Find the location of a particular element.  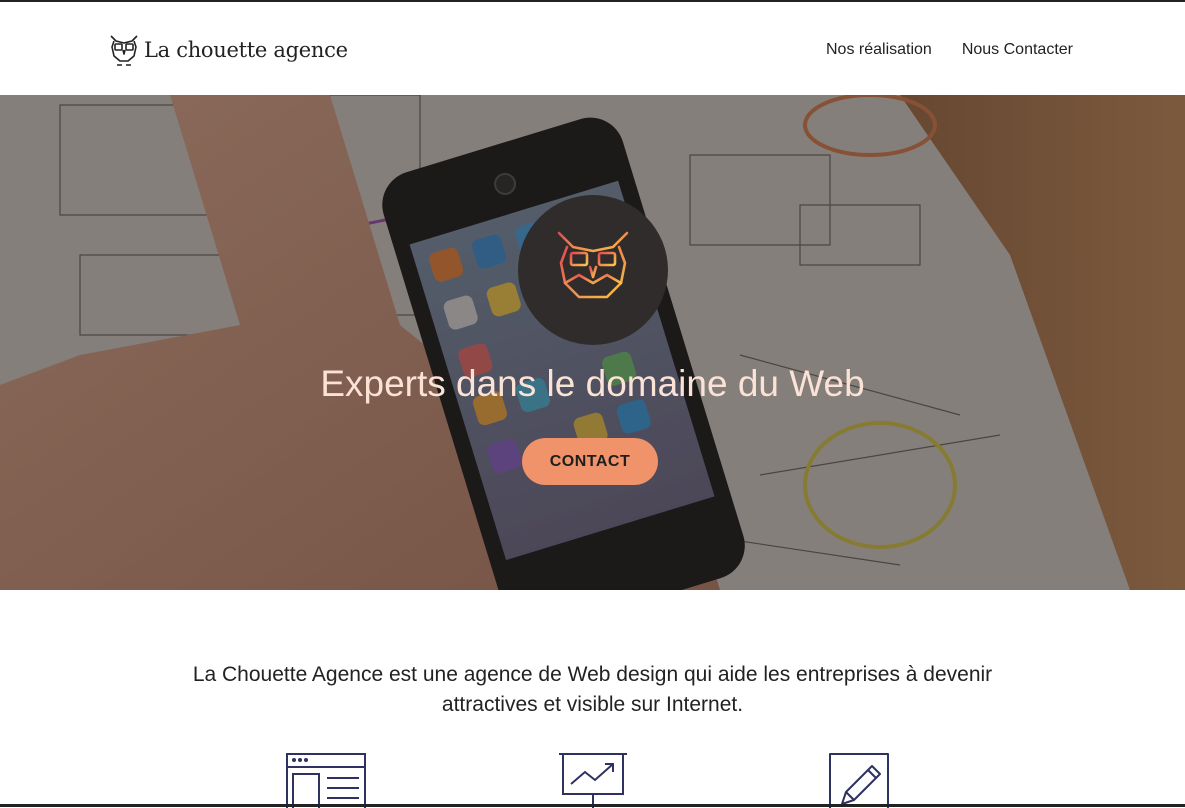

pencil-edit-icon is located at coordinates (859, 780).